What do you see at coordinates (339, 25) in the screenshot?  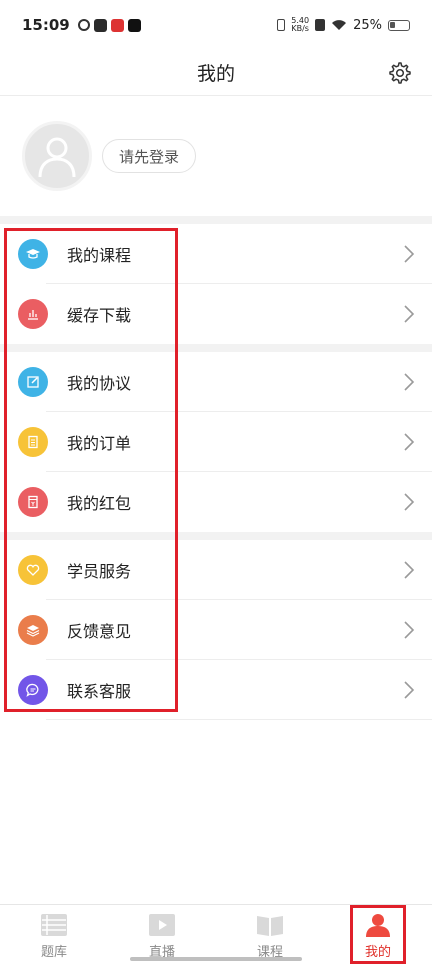 I see `wifi-icon` at bounding box center [339, 25].